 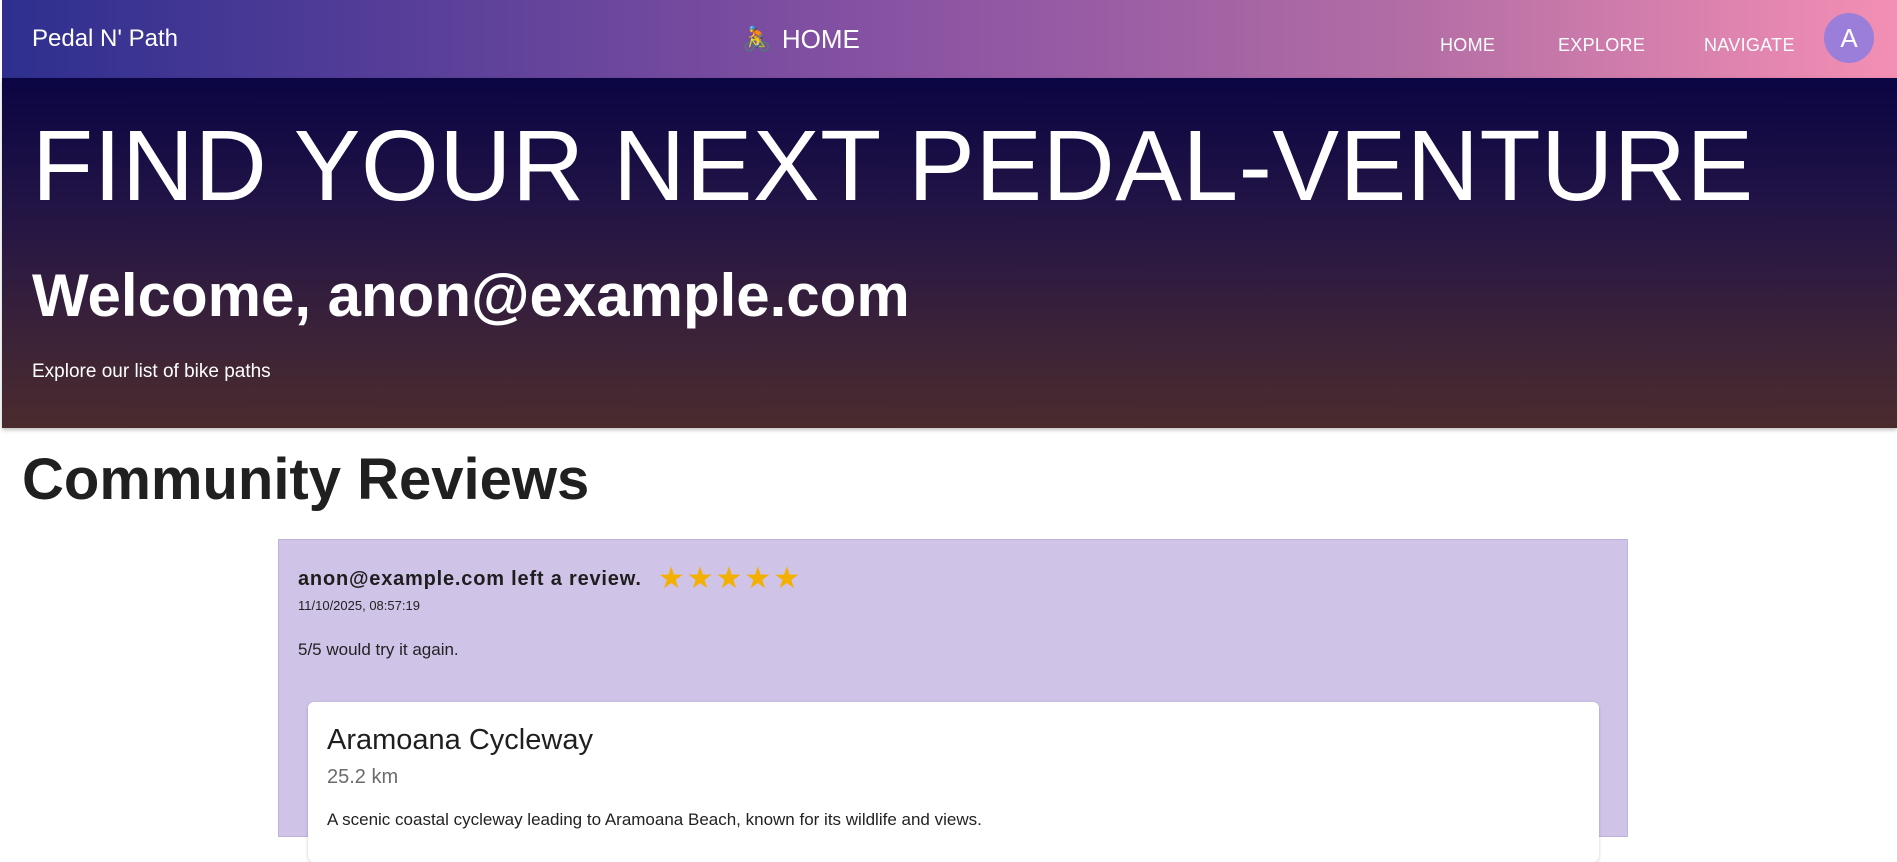 I want to click on hero-subtitle: Explore our list of bike paths, so click(x=151, y=371).